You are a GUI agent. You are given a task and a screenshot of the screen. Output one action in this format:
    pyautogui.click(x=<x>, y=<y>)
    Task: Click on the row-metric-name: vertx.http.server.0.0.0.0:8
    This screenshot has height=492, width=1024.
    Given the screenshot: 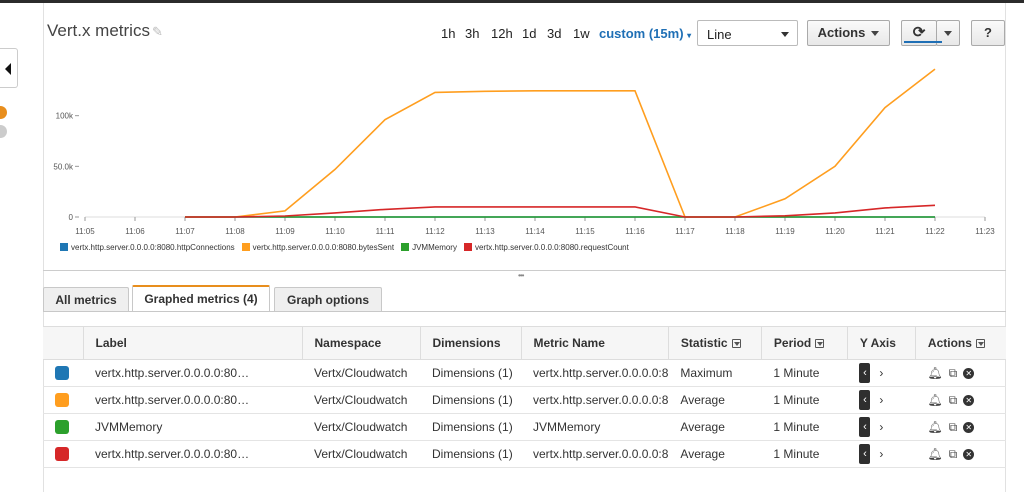 What is the action you would take?
    pyautogui.click(x=595, y=373)
    